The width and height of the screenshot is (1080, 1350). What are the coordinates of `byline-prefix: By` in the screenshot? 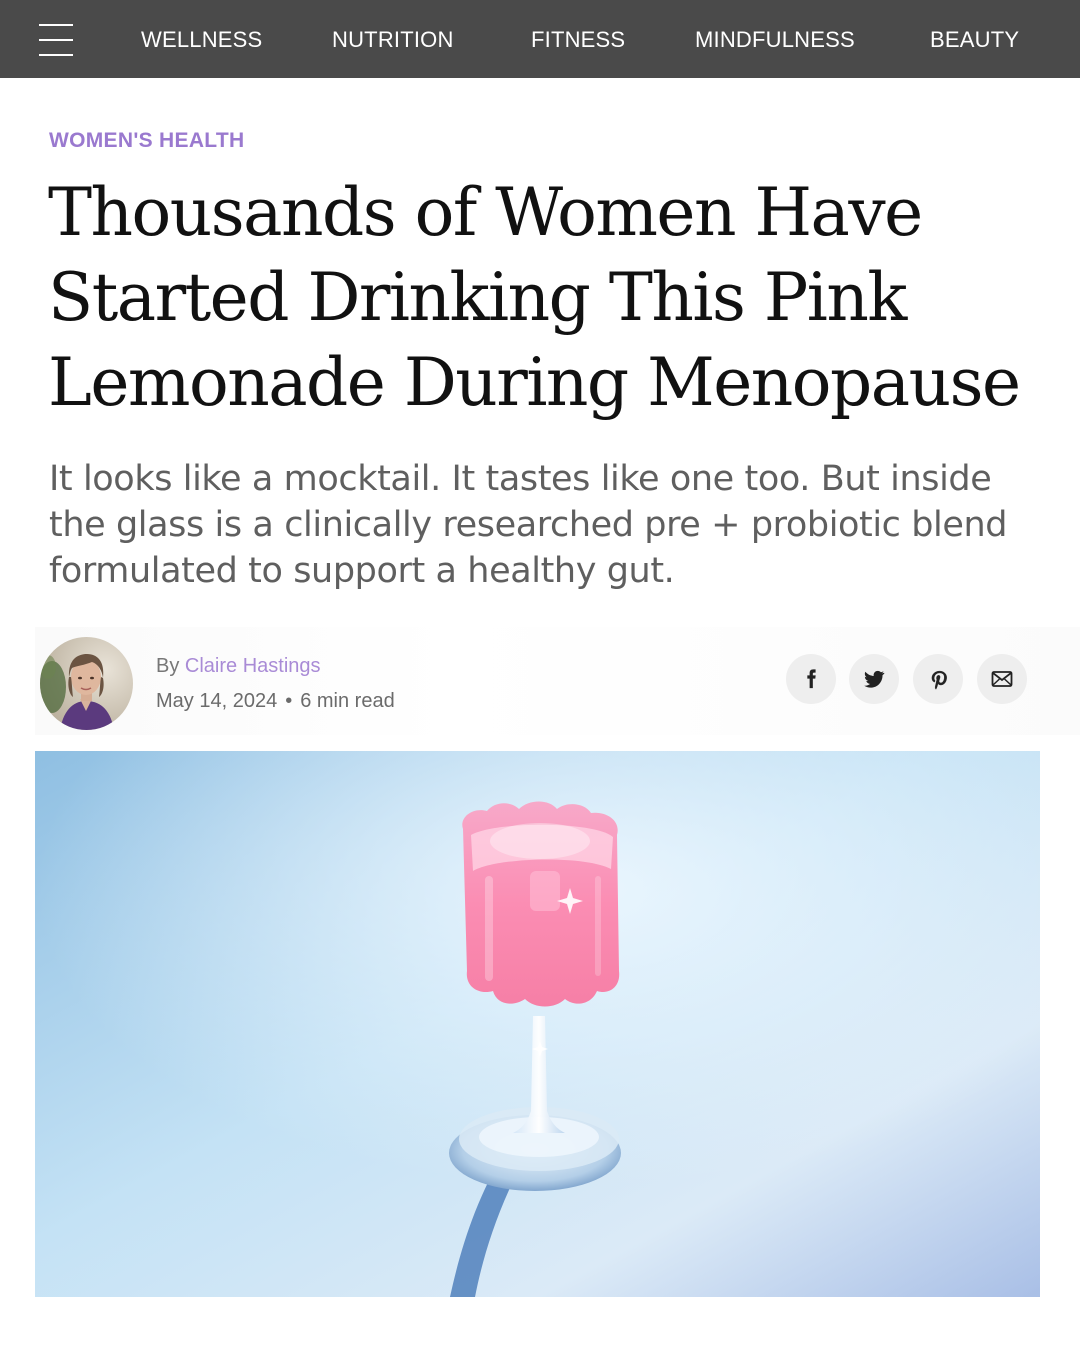 It's located at (168, 666).